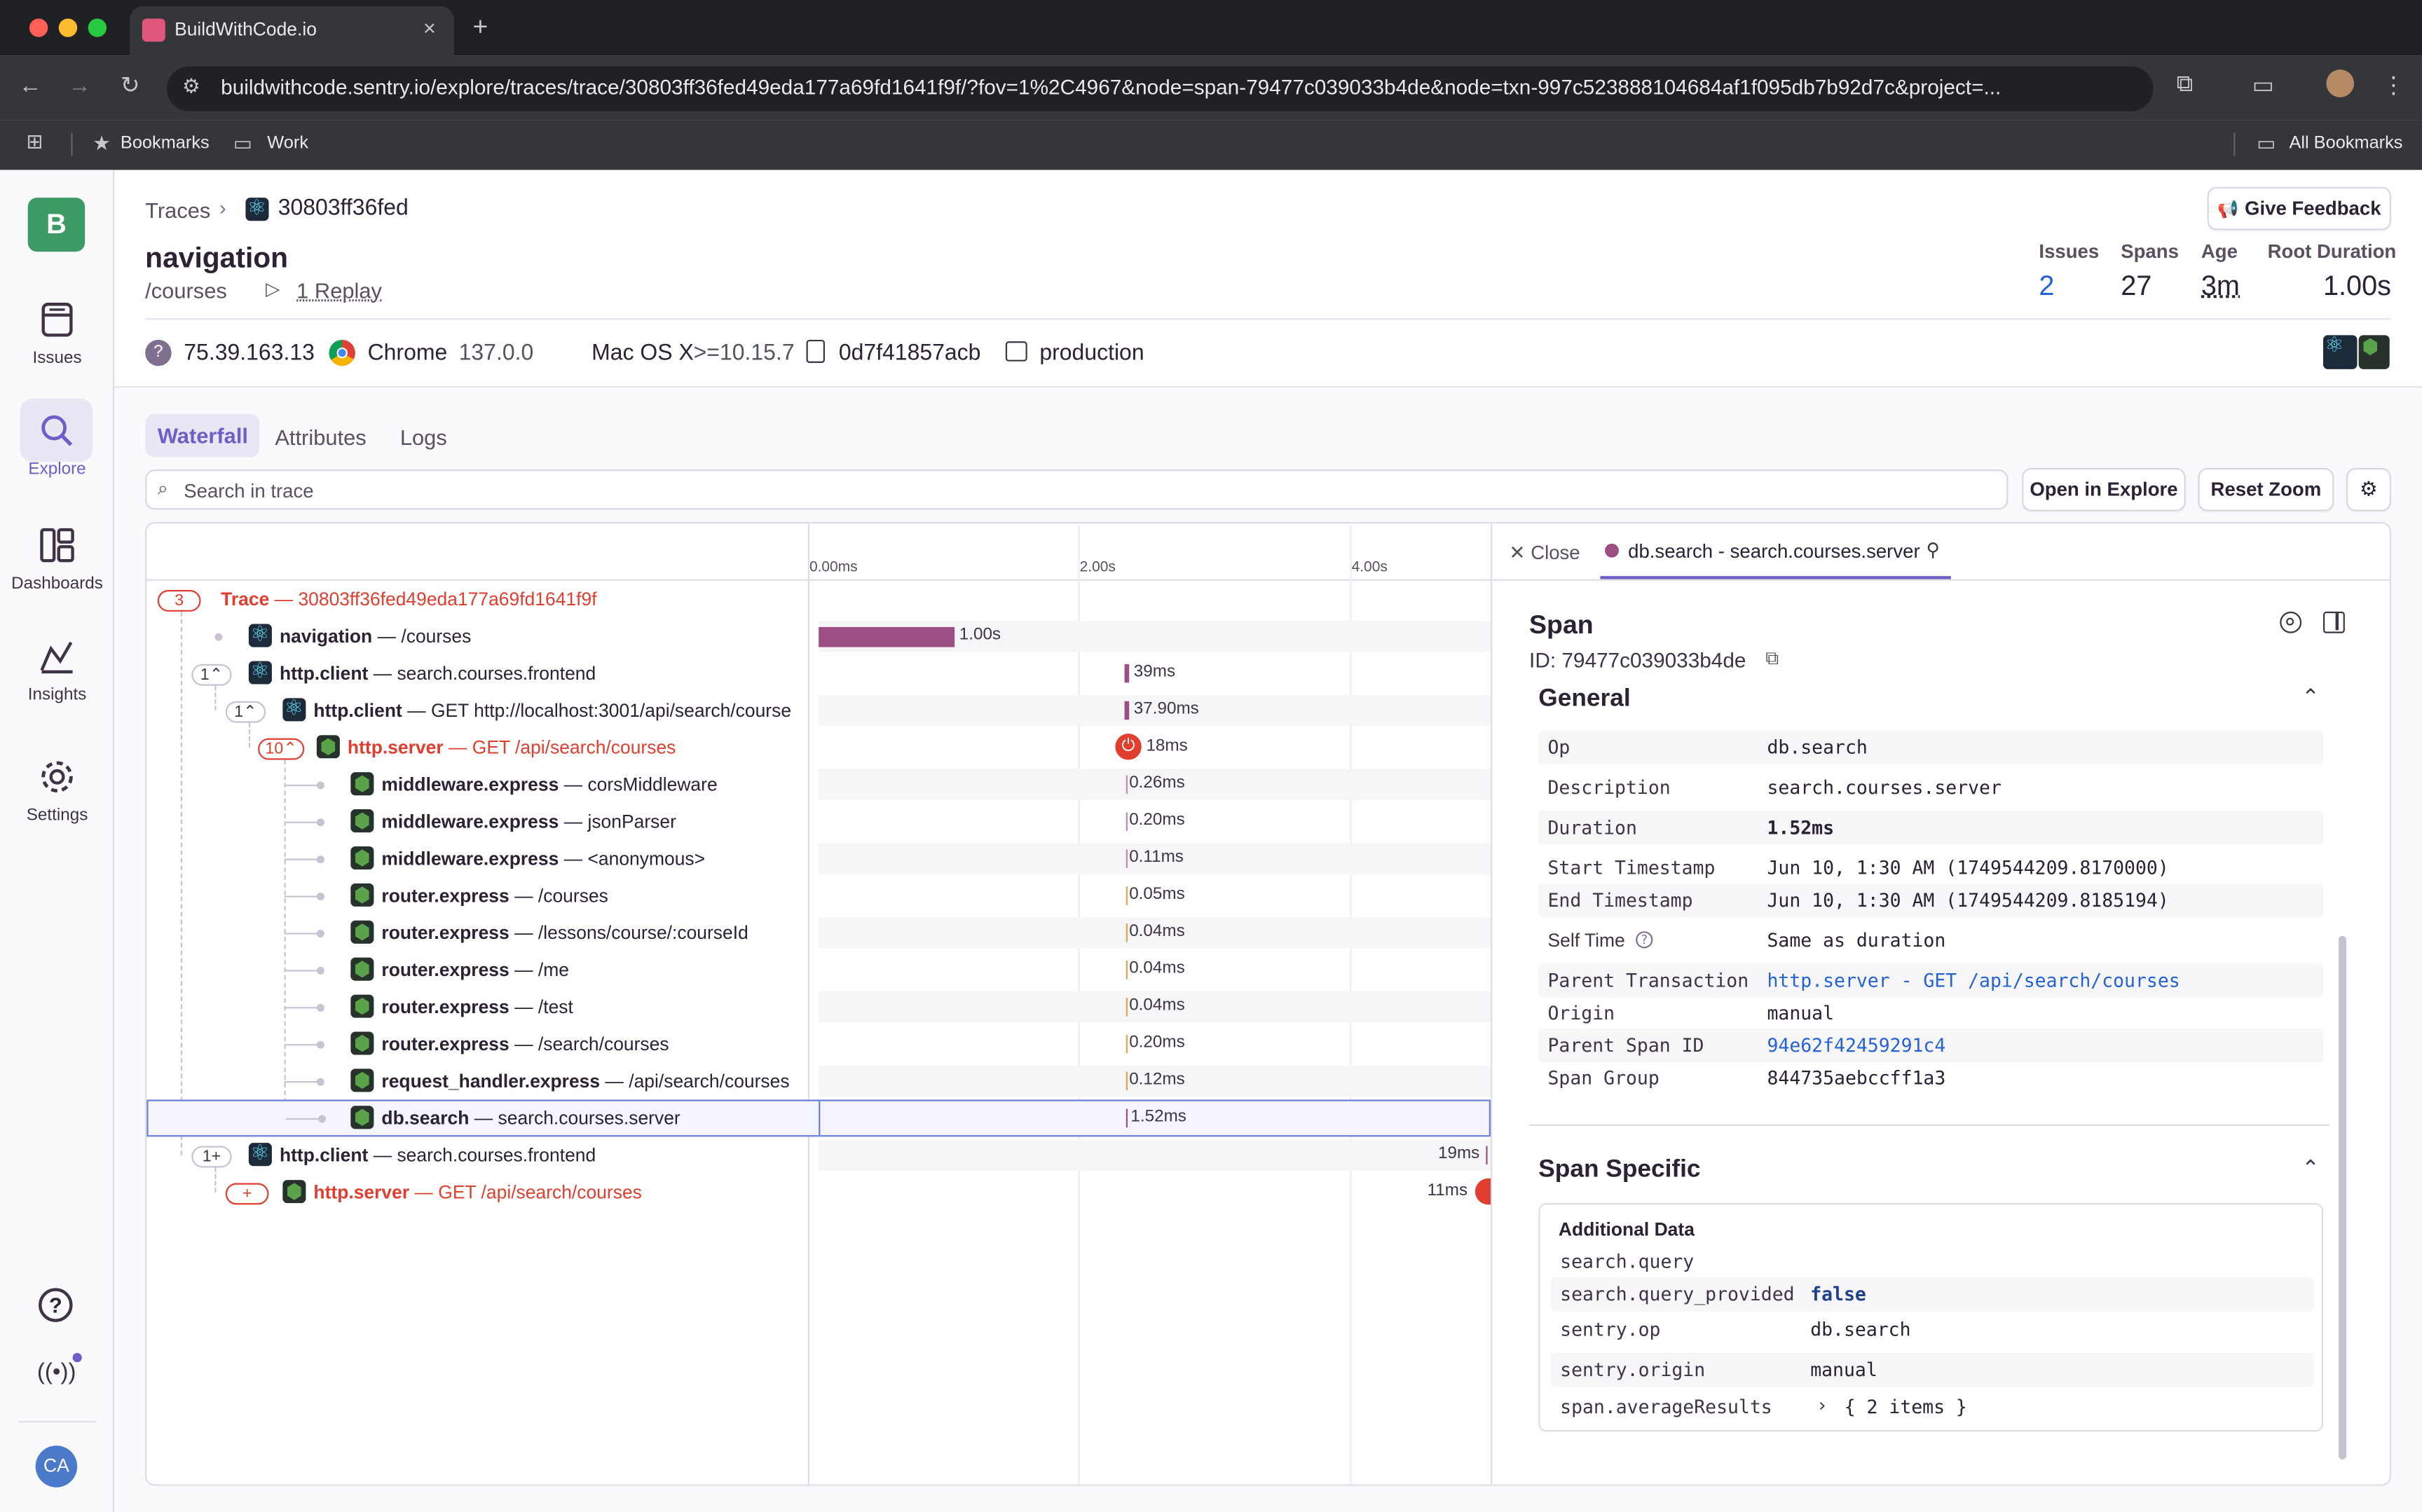 This screenshot has height=1512, width=2422. What do you see at coordinates (30, 86) in the screenshot?
I see `back-icon: ←` at bounding box center [30, 86].